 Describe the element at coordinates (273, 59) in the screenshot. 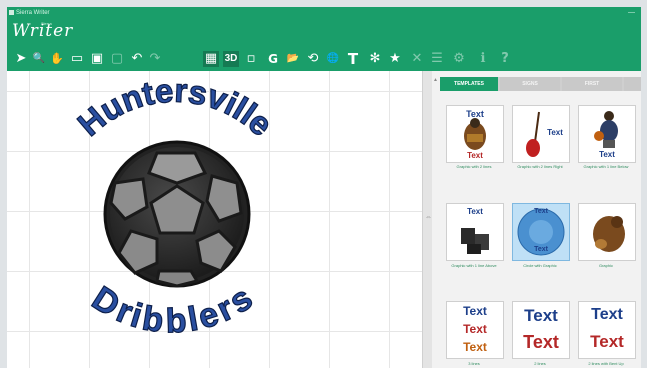

I see `g-icon: G` at that location.